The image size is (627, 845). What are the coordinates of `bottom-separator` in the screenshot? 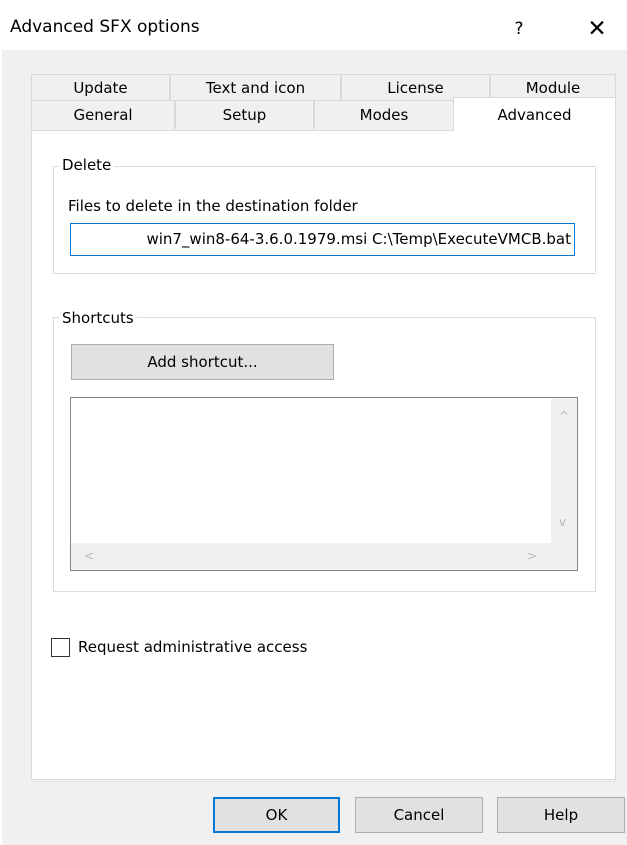 It's located at (323, 781).